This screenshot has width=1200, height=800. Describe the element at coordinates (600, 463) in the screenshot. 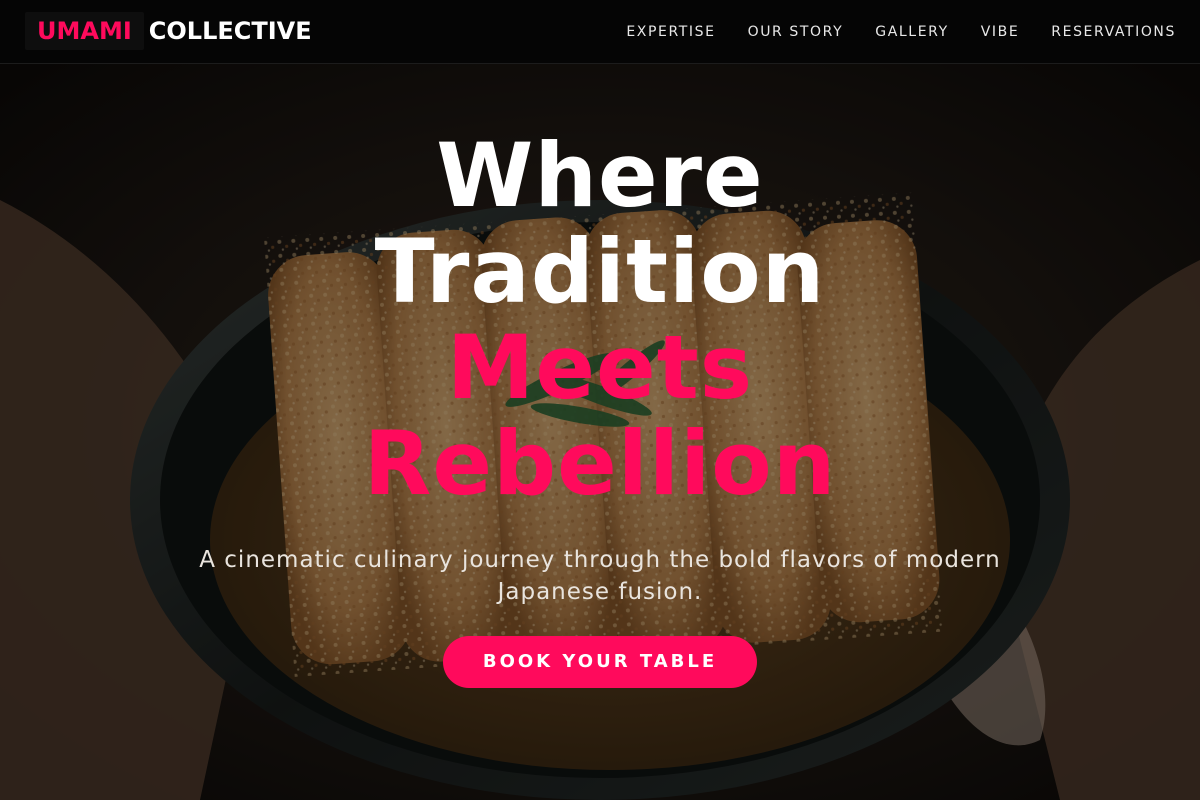

I see `headline-line-4: Rebellion` at that location.